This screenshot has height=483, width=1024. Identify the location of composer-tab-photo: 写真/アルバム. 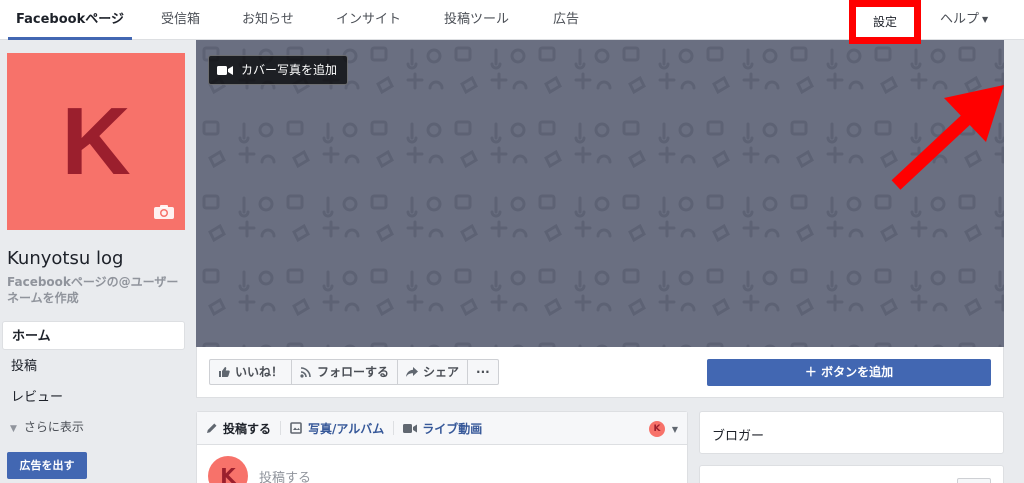
(337, 428).